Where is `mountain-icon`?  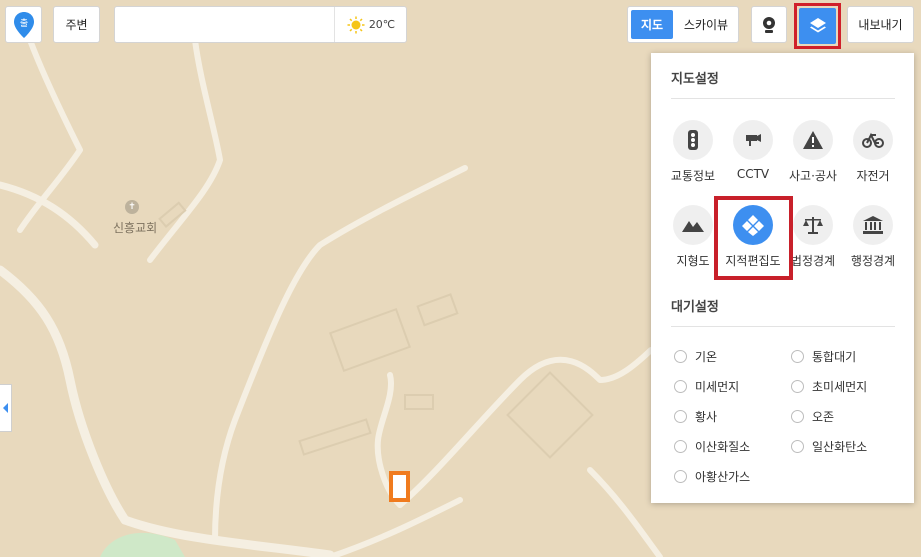 mountain-icon is located at coordinates (693, 225).